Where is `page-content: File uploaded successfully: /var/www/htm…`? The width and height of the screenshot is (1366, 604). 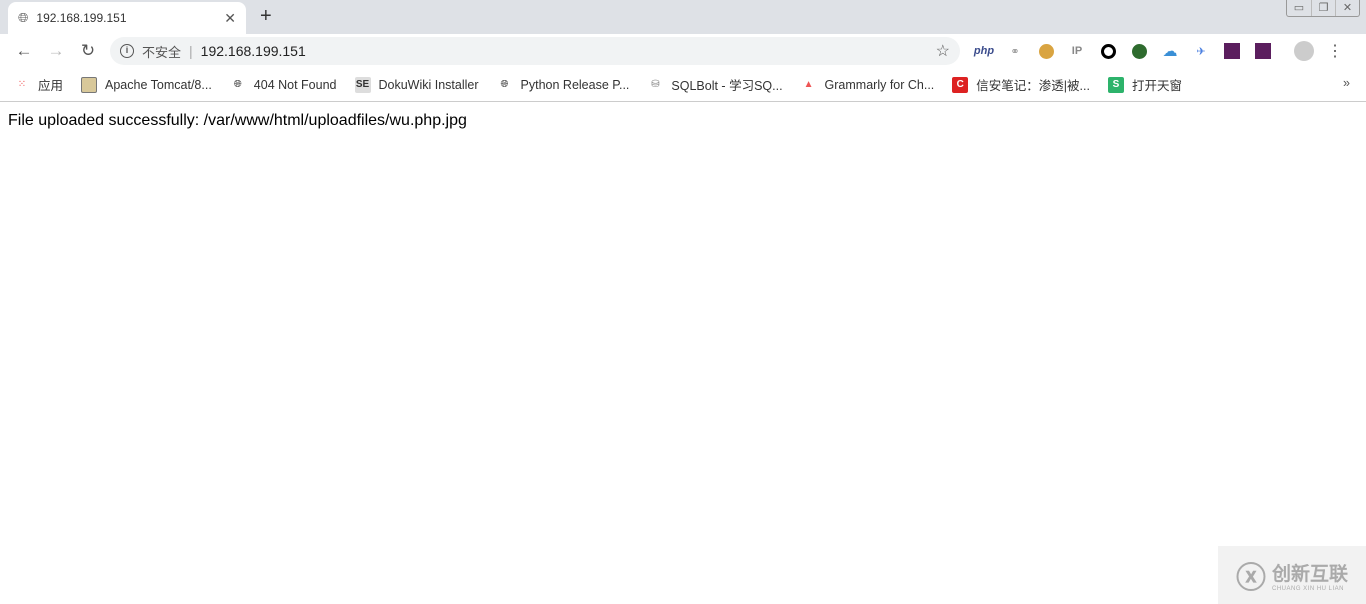 page-content: File uploaded successfully: /var/www/htm… is located at coordinates (683, 121).